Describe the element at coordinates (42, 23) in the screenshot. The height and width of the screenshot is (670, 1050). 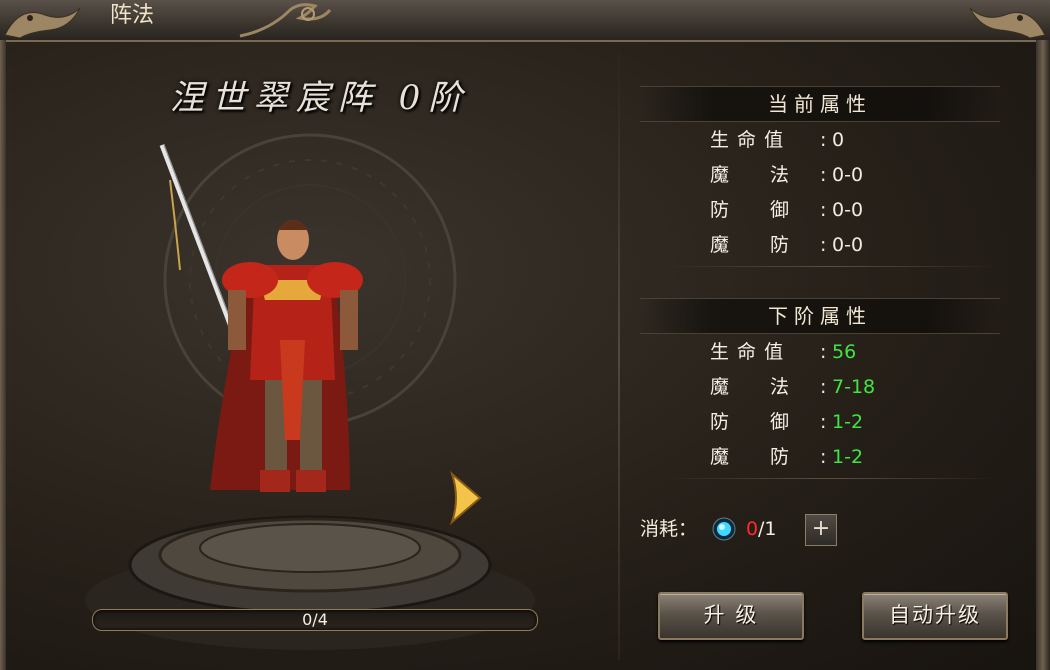
I see `dragon-ornament-left-icon` at that location.